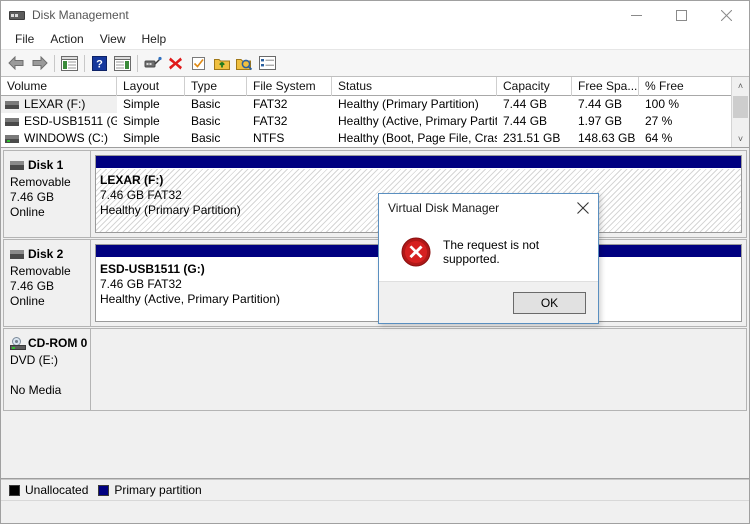 This screenshot has height=524, width=750. What do you see at coordinates (600, 104) in the screenshot?
I see `cell-free-space: 7.44 GB` at bounding box center [600, 104].